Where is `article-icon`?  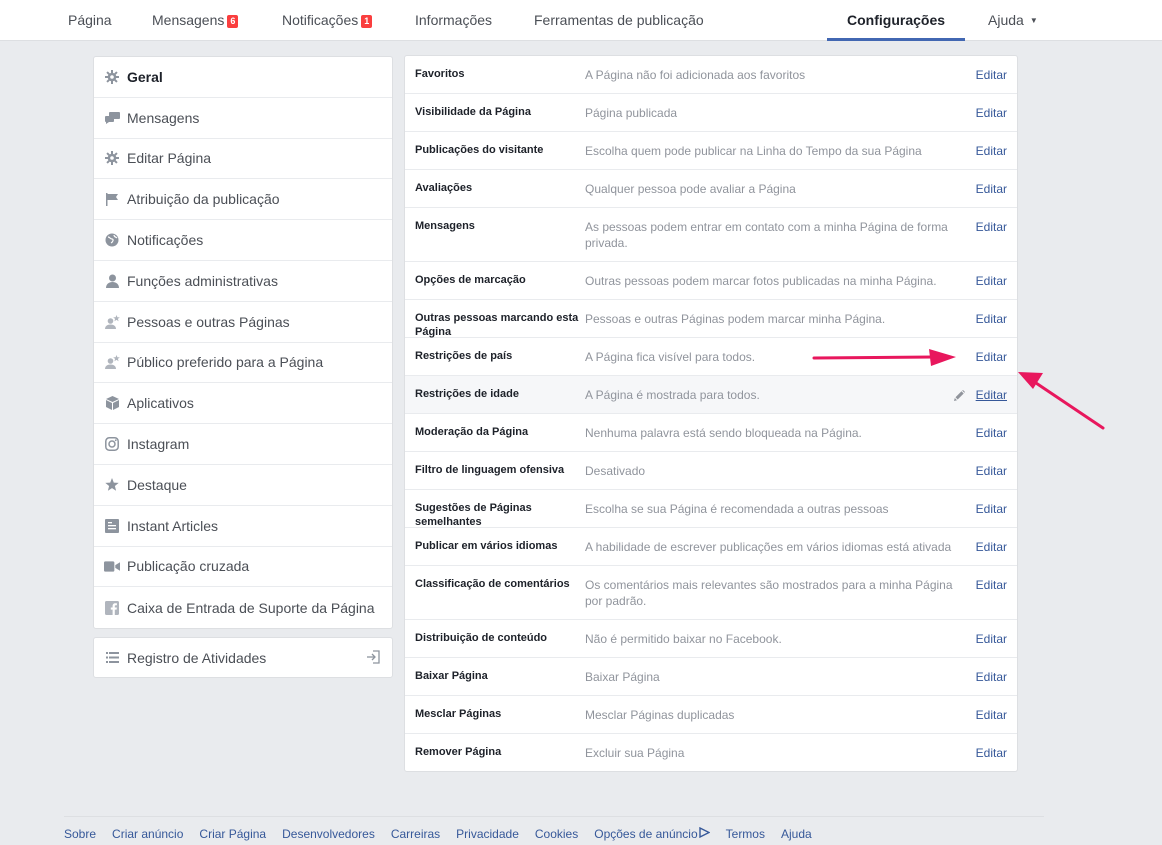 article-icon is located at coordinates (112, 526).